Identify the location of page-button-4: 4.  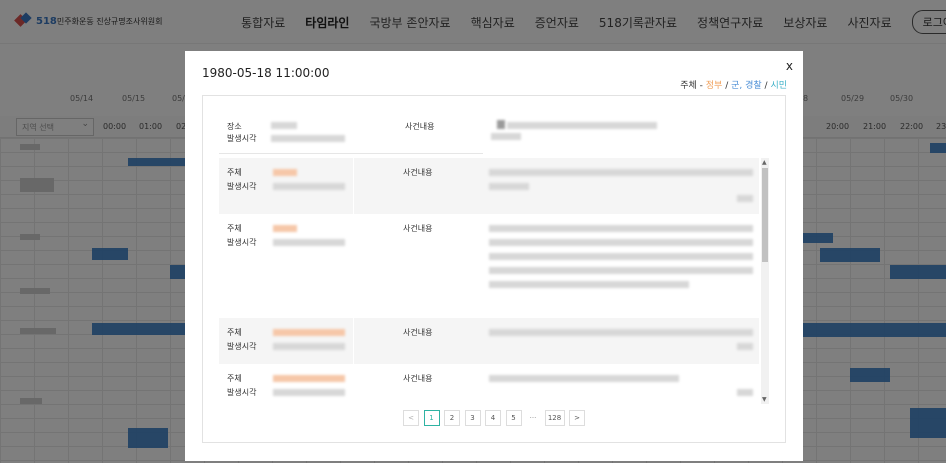
(493, 418).